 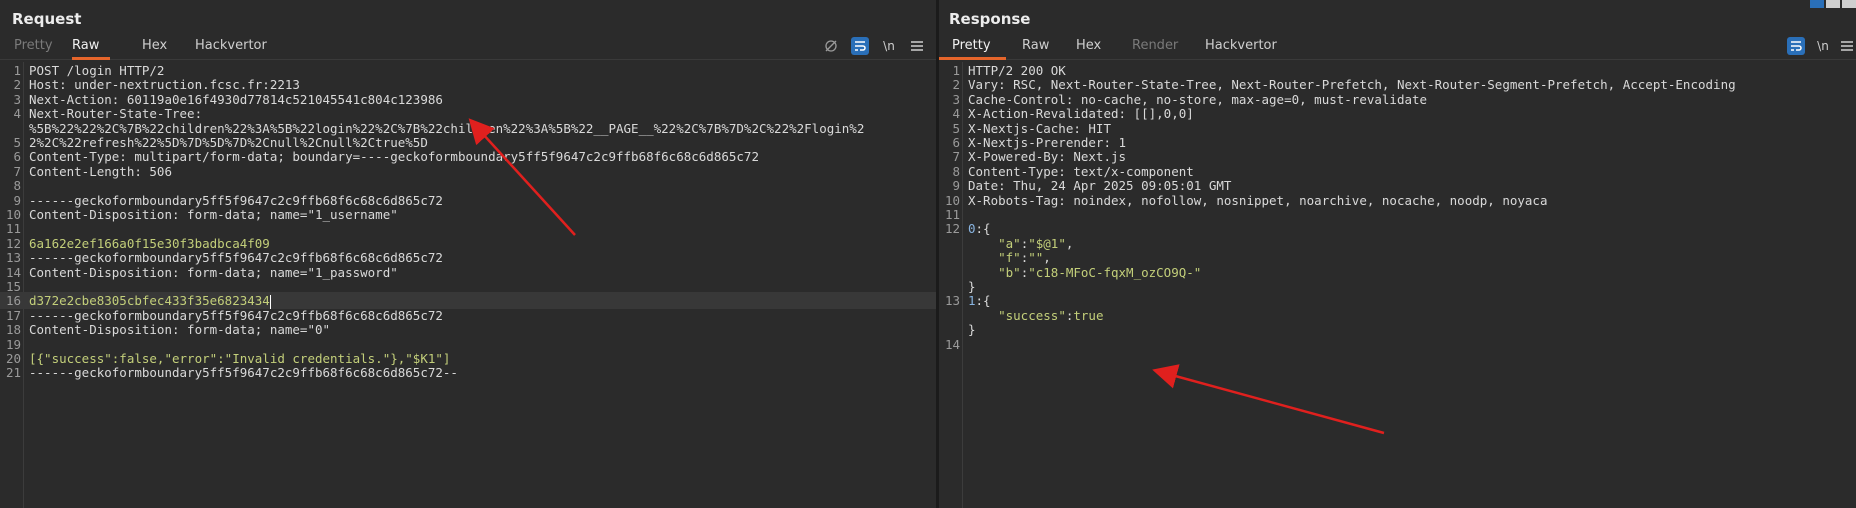 What do you see at coordinates (1035, 49) in the screenshot?
I see `response-tab-raw: Raw` at bounding box center [1035, 49].